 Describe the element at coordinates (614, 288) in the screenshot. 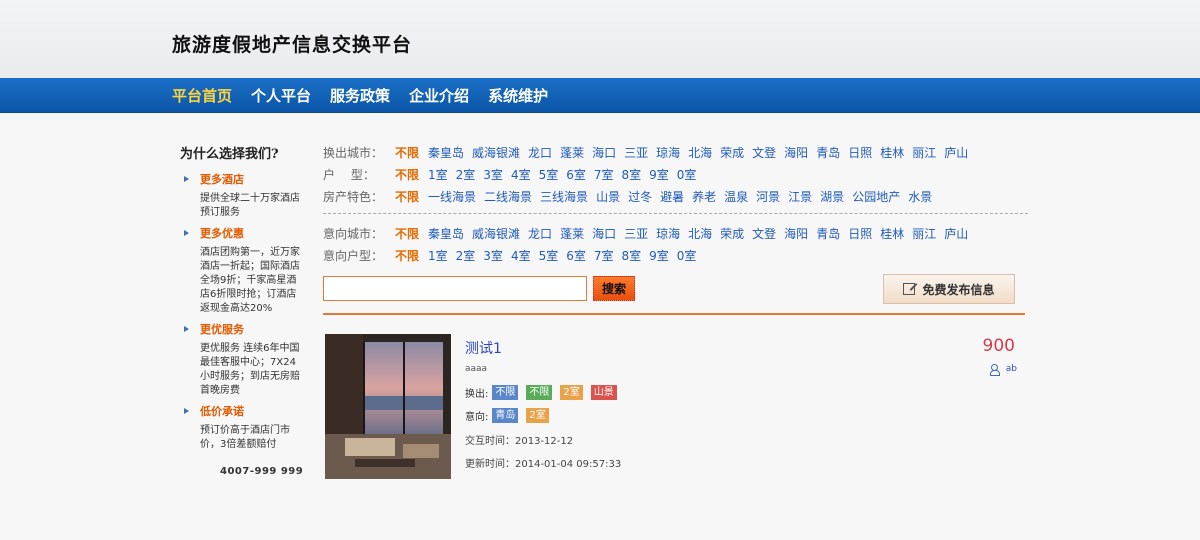

I see `search-button: 搜索` at that location.